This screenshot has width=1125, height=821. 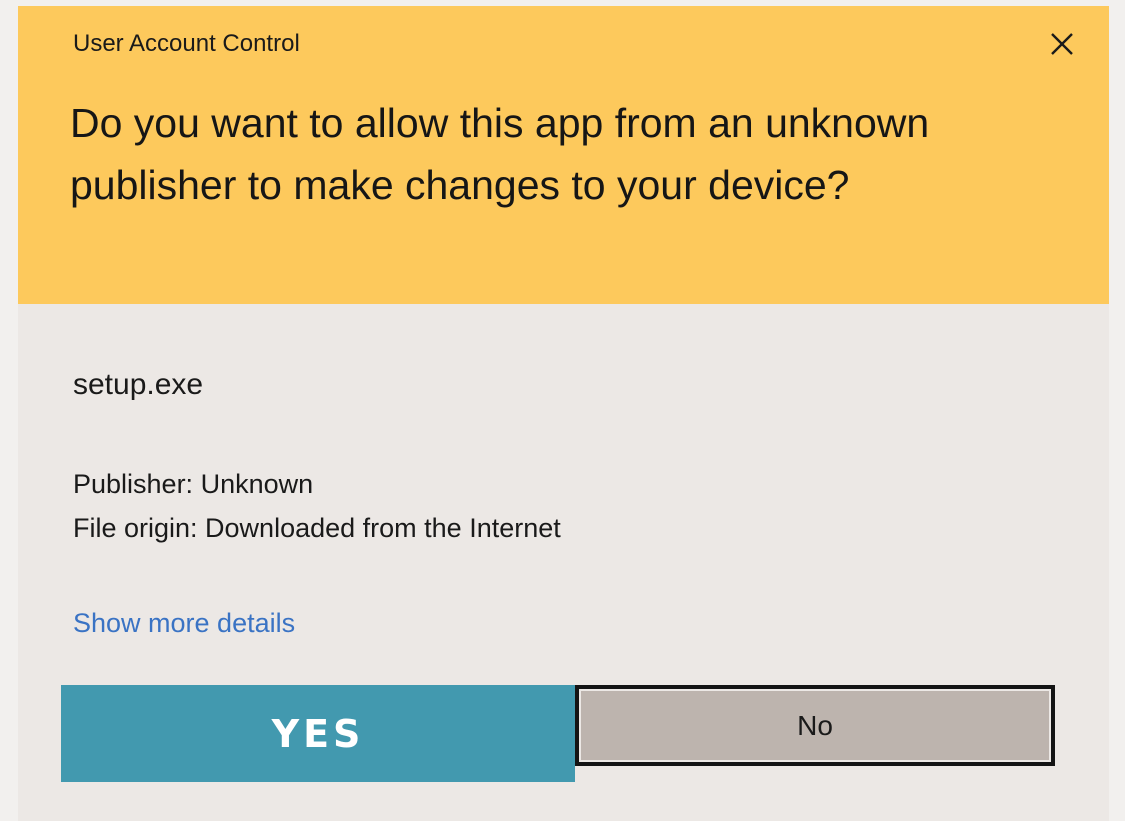 What do you see at coordinates (184, 623) in the screenshot?
I see `show-more-details-link: Show more details` at bounding box center [184, 623].